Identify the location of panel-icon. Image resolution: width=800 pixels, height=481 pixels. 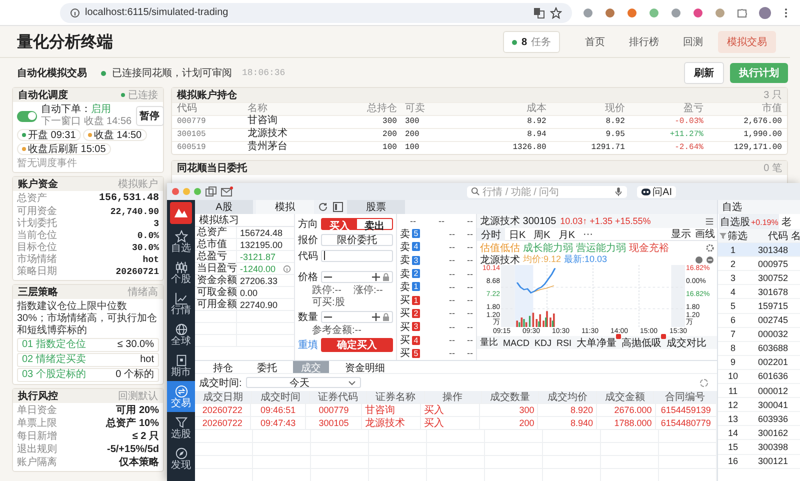
(338, 207).